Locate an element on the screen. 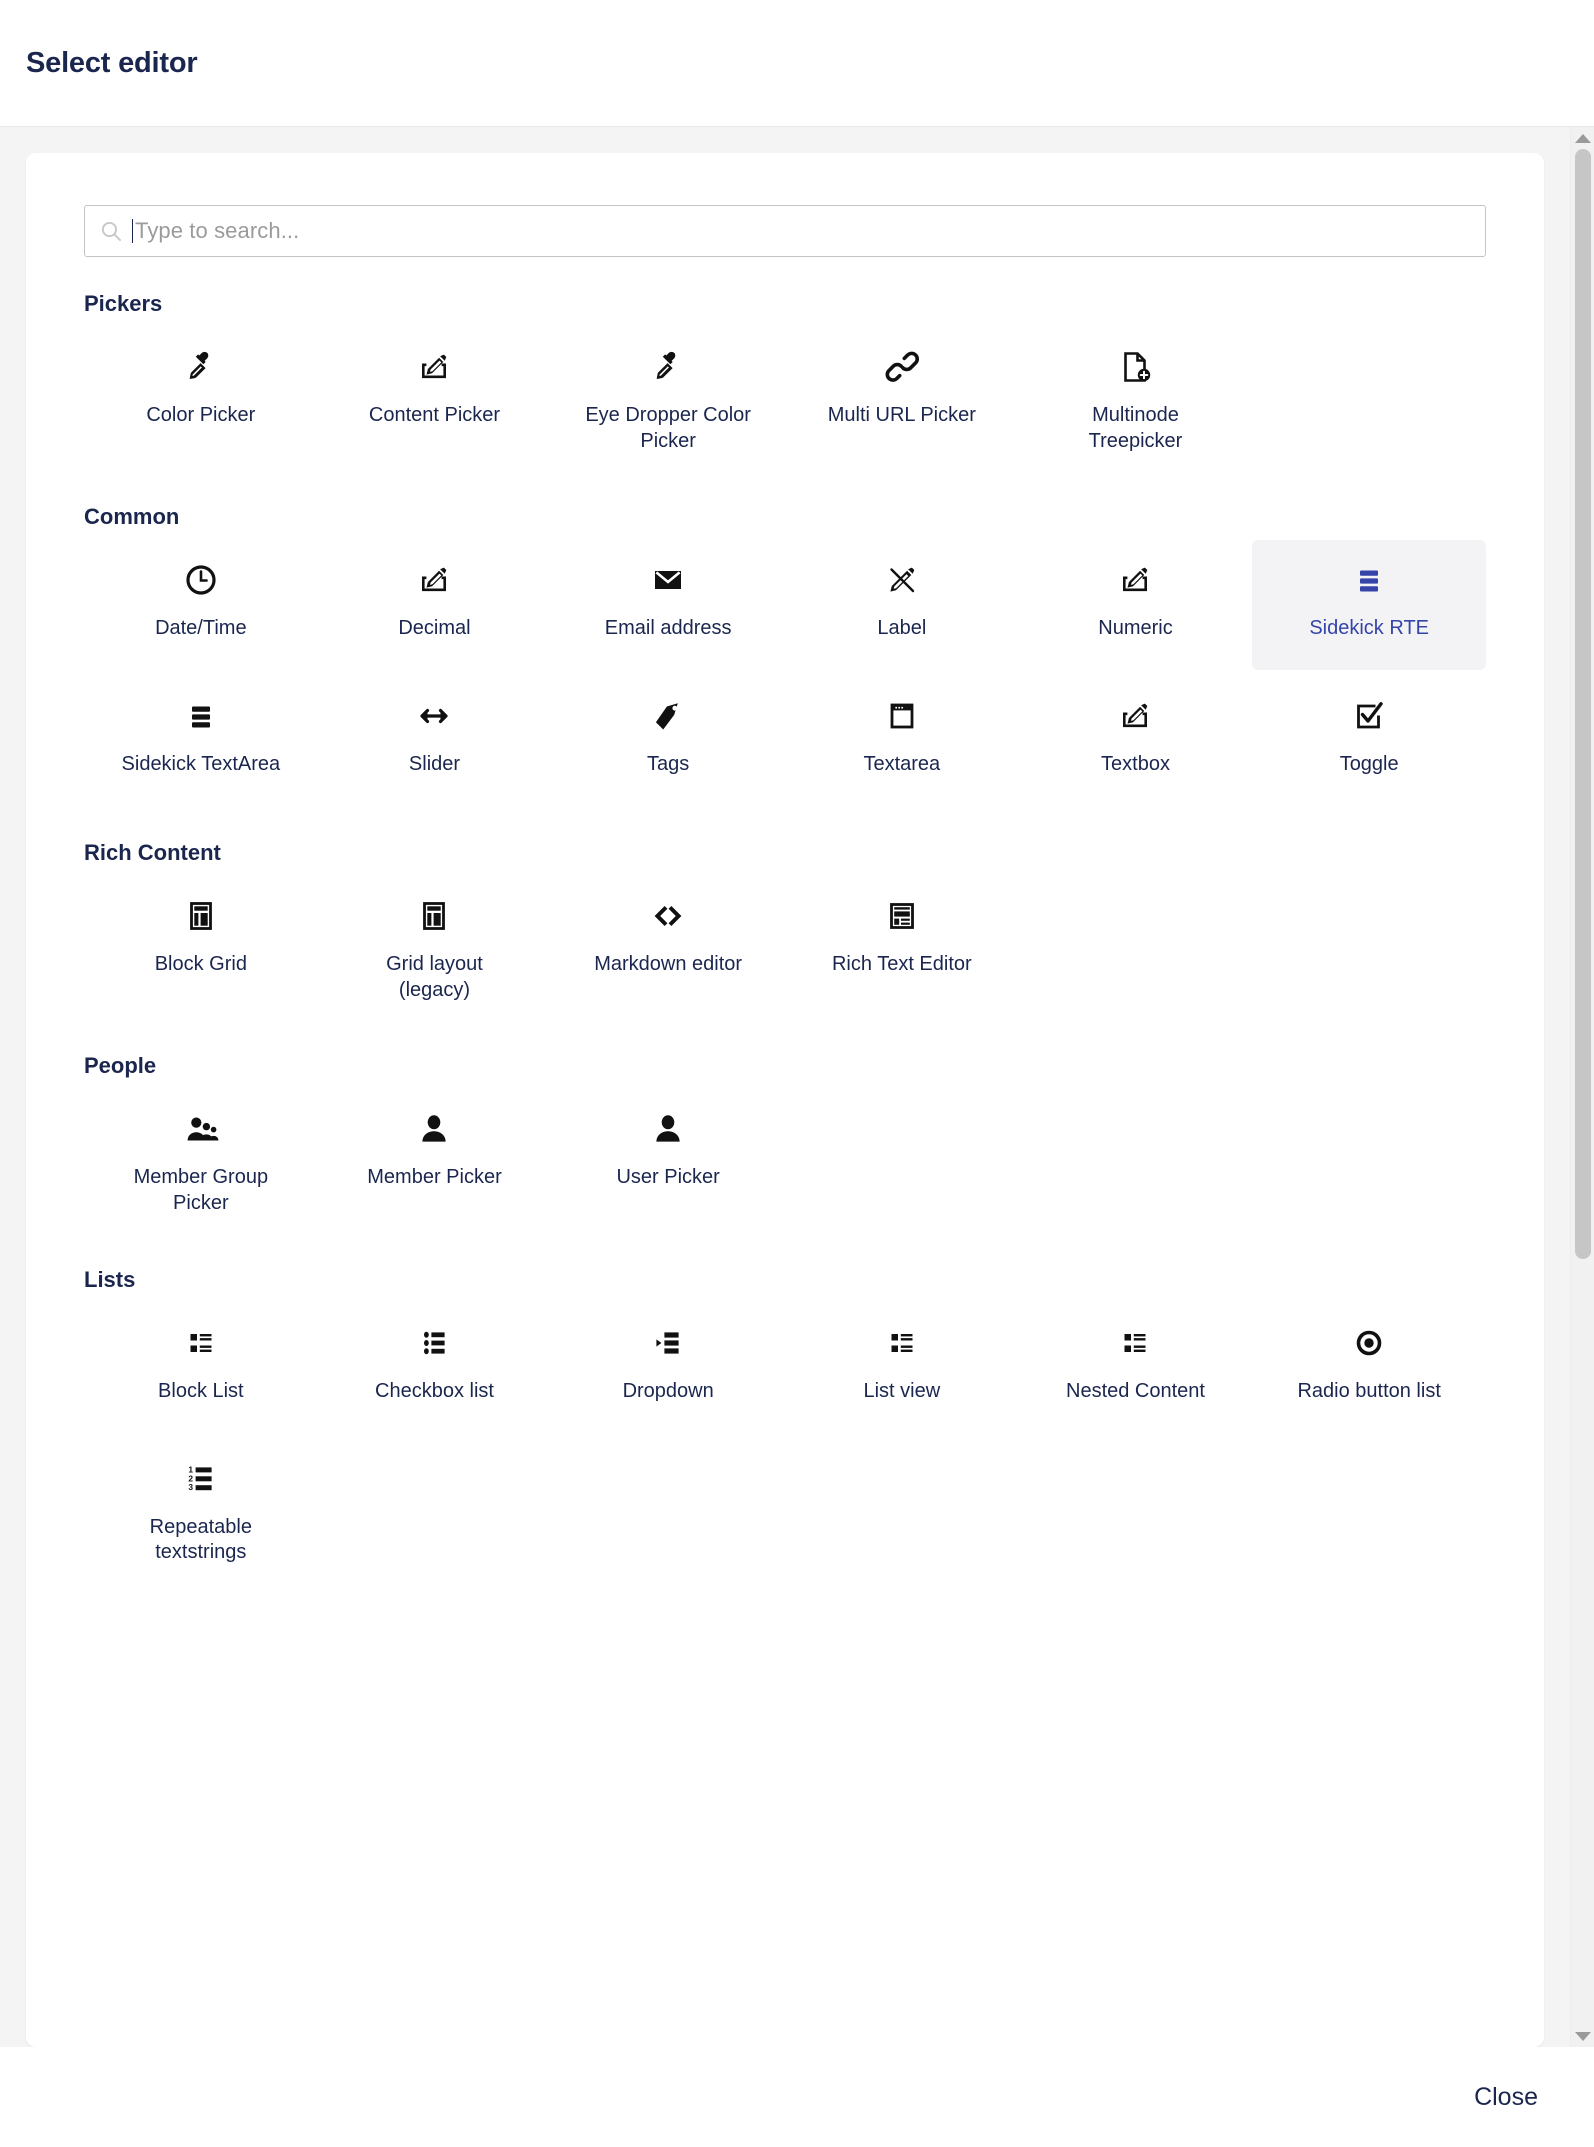 This screenshot has width=1594, height=2147. editor-item-label: Sidekick TextArea is located at coordinates (201, 764).